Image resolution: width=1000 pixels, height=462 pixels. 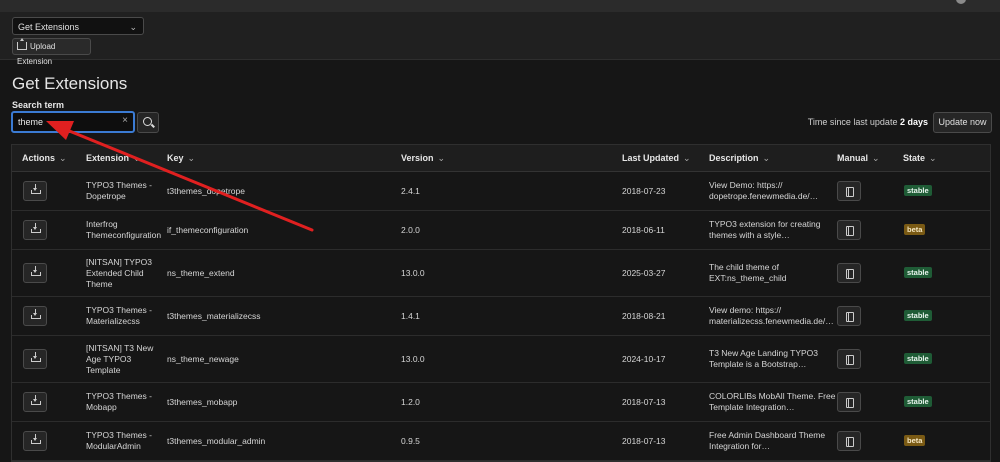 I want to click on cell-key: ns_theme_newage, so click(x=203, y=358).